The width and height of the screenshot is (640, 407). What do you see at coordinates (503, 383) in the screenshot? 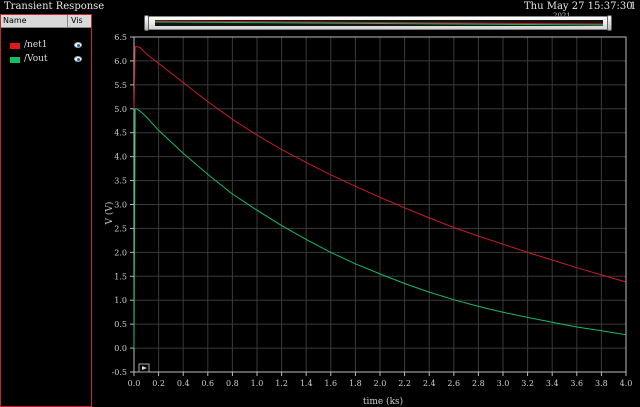
I see `x-tick-label: 3.0` at bounding box center [503, 383].